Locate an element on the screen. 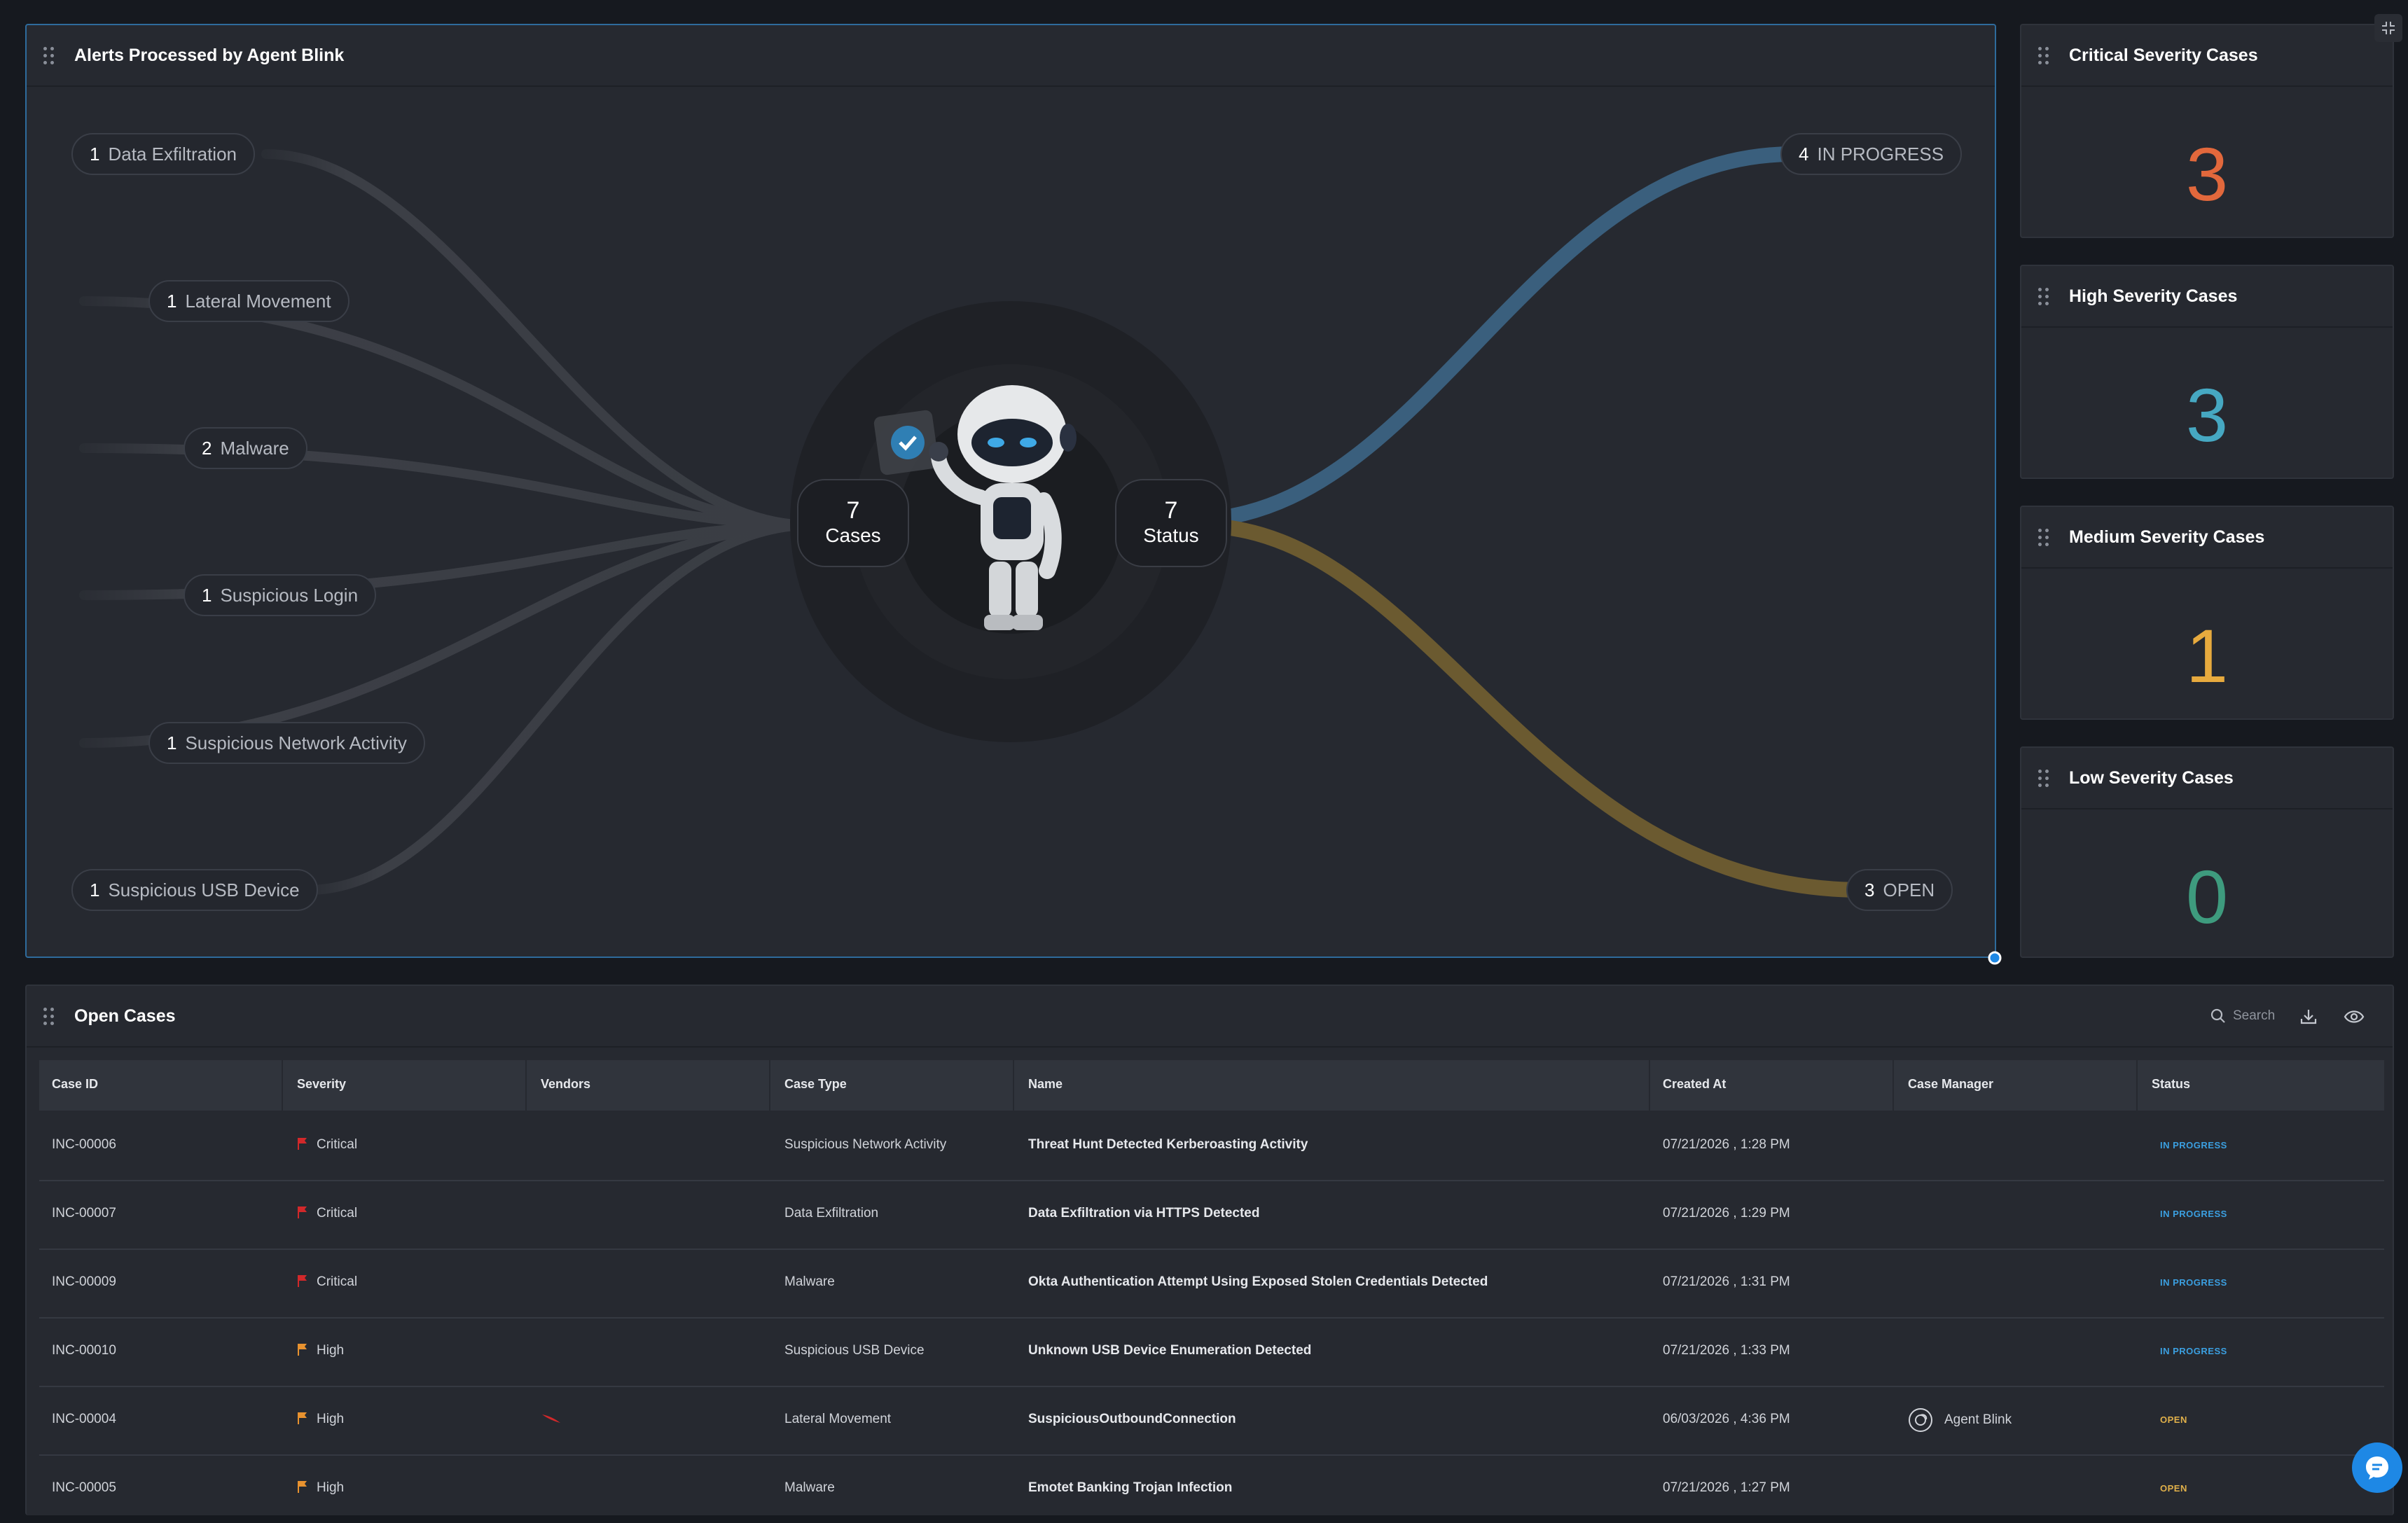 This screenshot has height=1523, width=2408. case-type-pill: 1 Suspicious USB Device is located at coordinates (194, 890).